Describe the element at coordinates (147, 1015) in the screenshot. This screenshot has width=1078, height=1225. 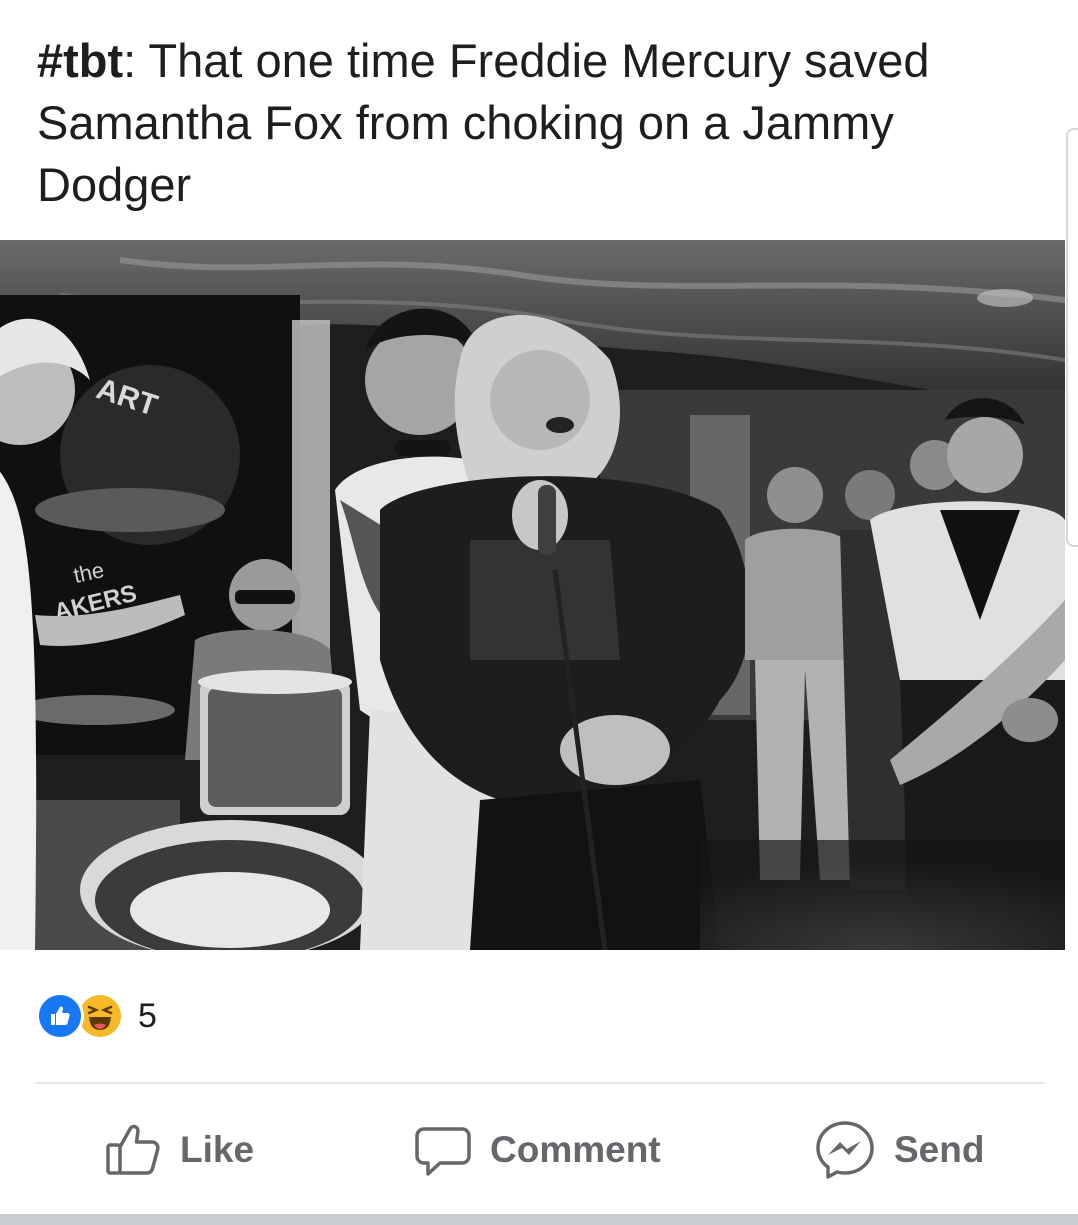
I see `reaction-count: 5` at that location.